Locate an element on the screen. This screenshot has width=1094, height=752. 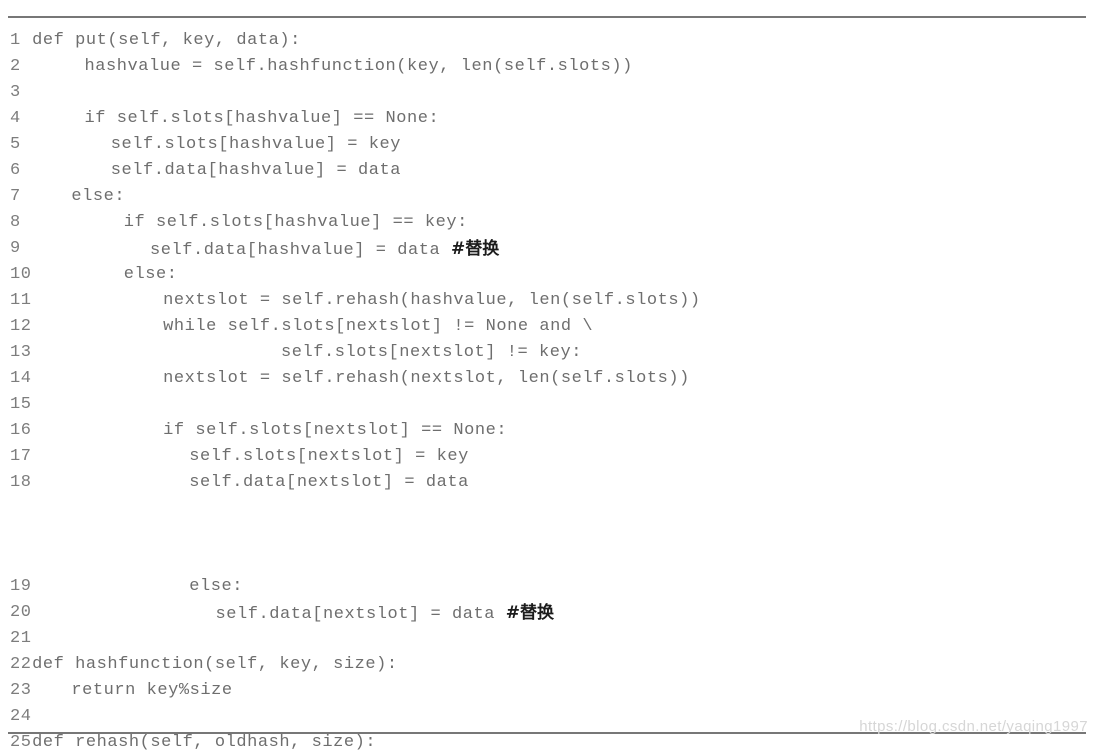
line-number: 16 is located at coordinates (21, 430).